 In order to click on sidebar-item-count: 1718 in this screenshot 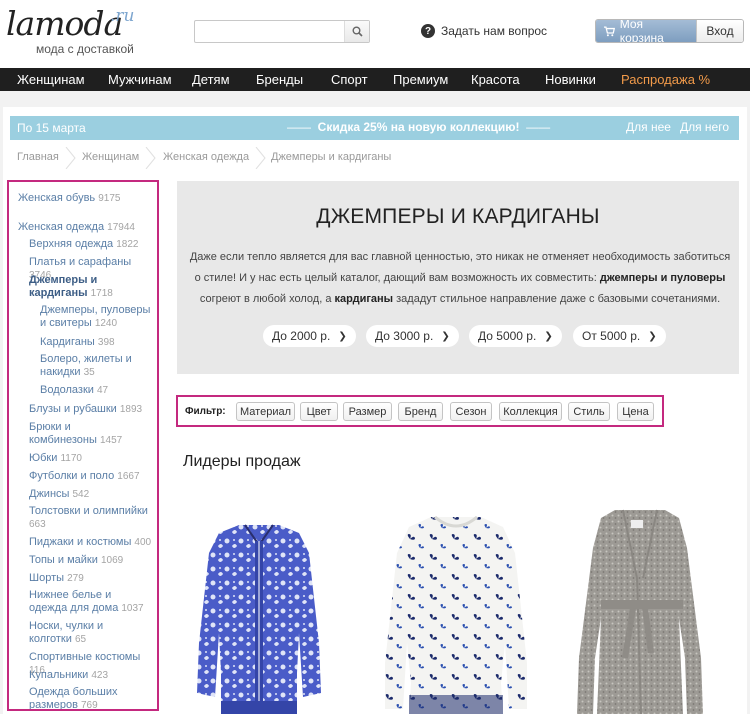, I will do `click(101, 293)`.